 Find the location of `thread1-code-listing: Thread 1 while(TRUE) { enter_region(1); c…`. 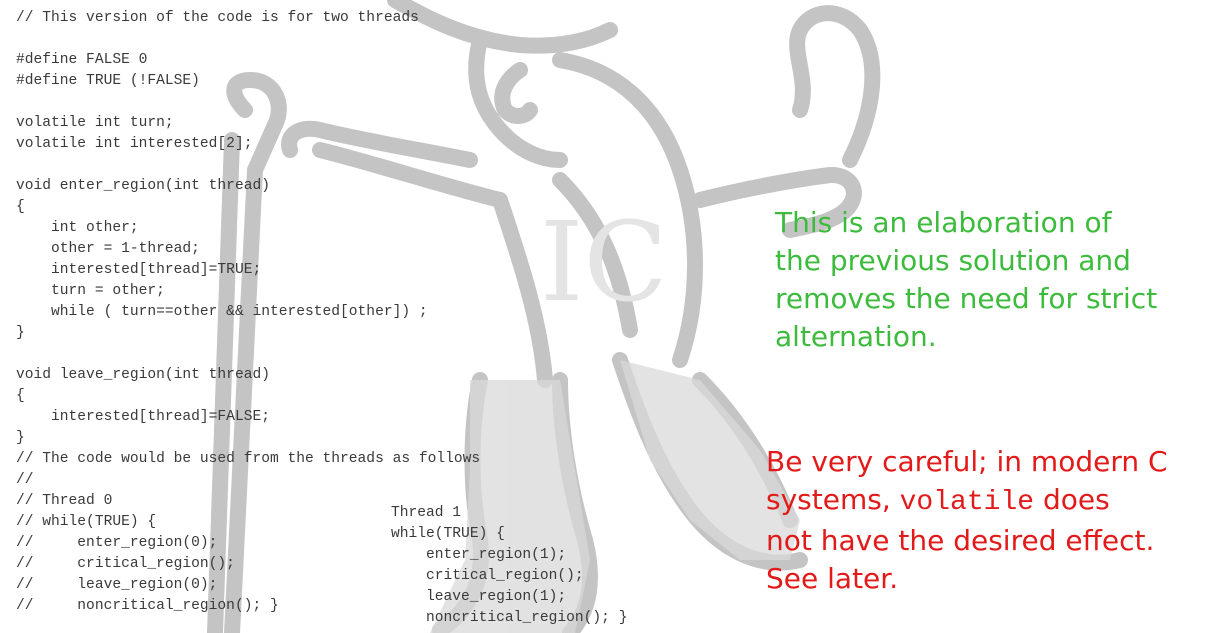

thread1-code-listing: Thread 1 while(TRUE) { enter_region(1); c… is located at coordinates (509, 566).